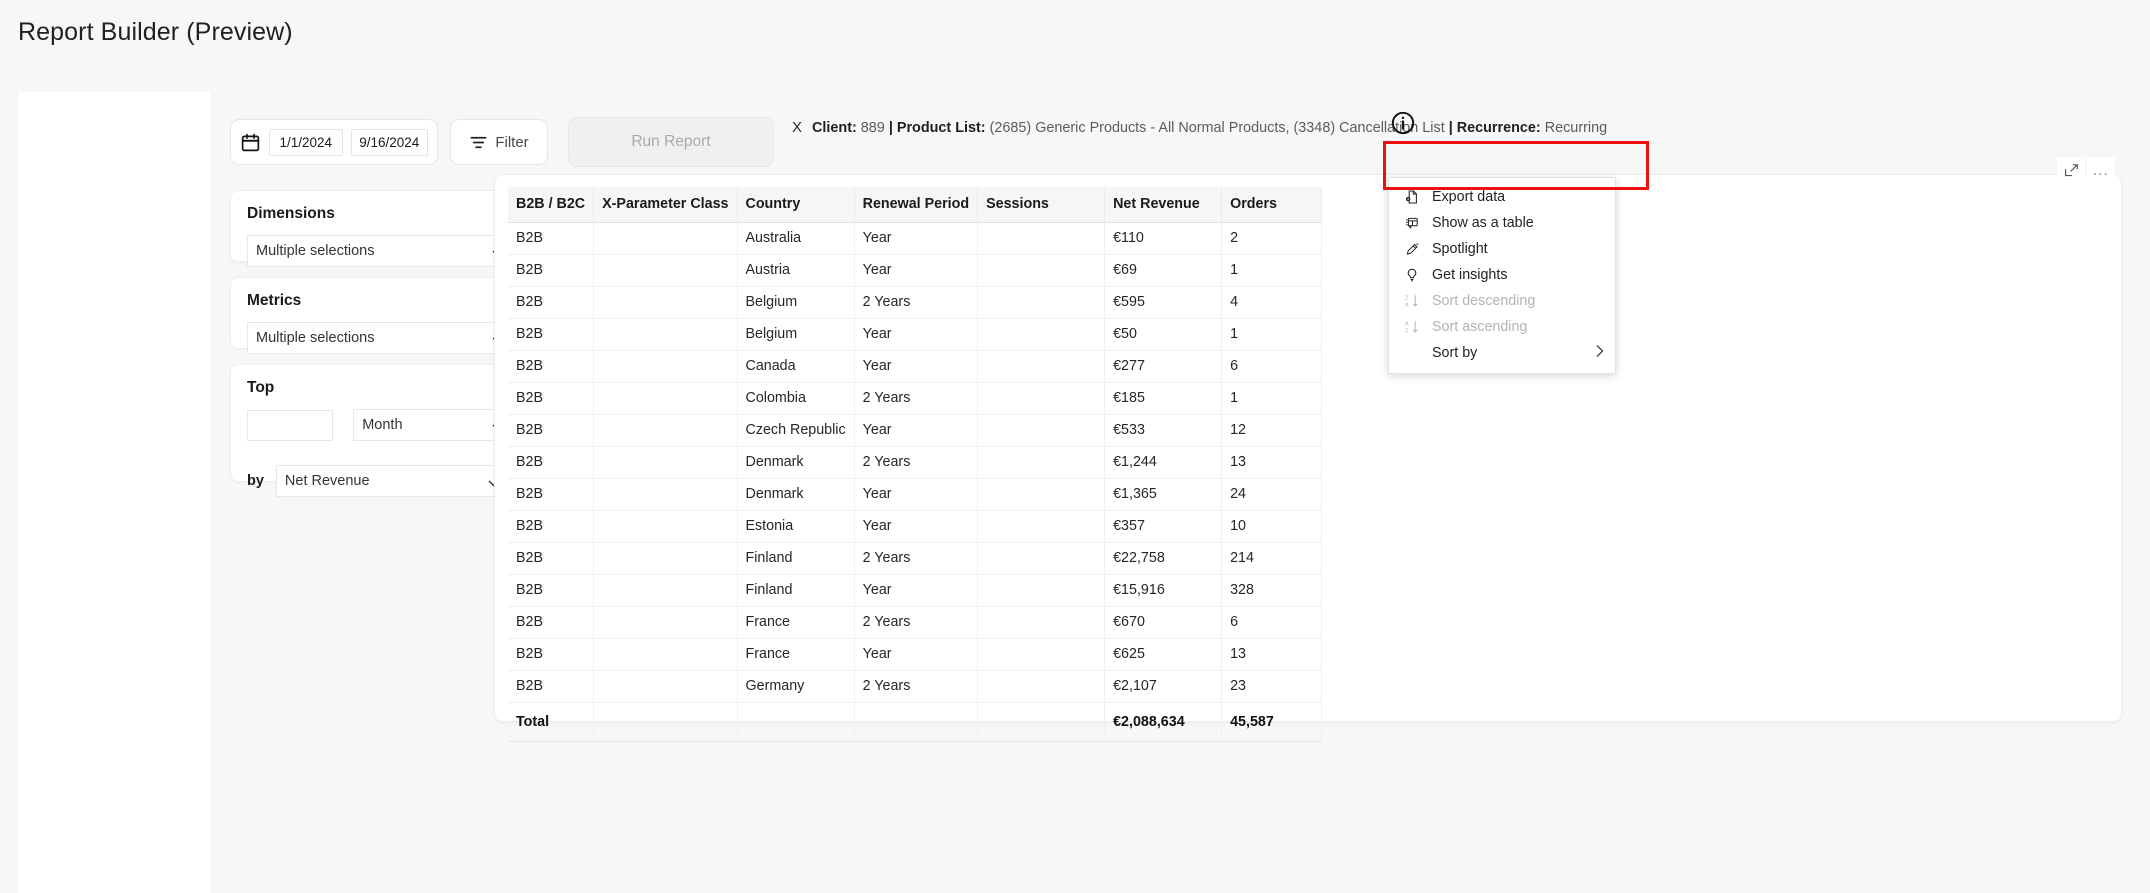 This screenshot has height=893, width=2150. I want to click on context-menu-item-label: Show as a table, so click(1483, 223).